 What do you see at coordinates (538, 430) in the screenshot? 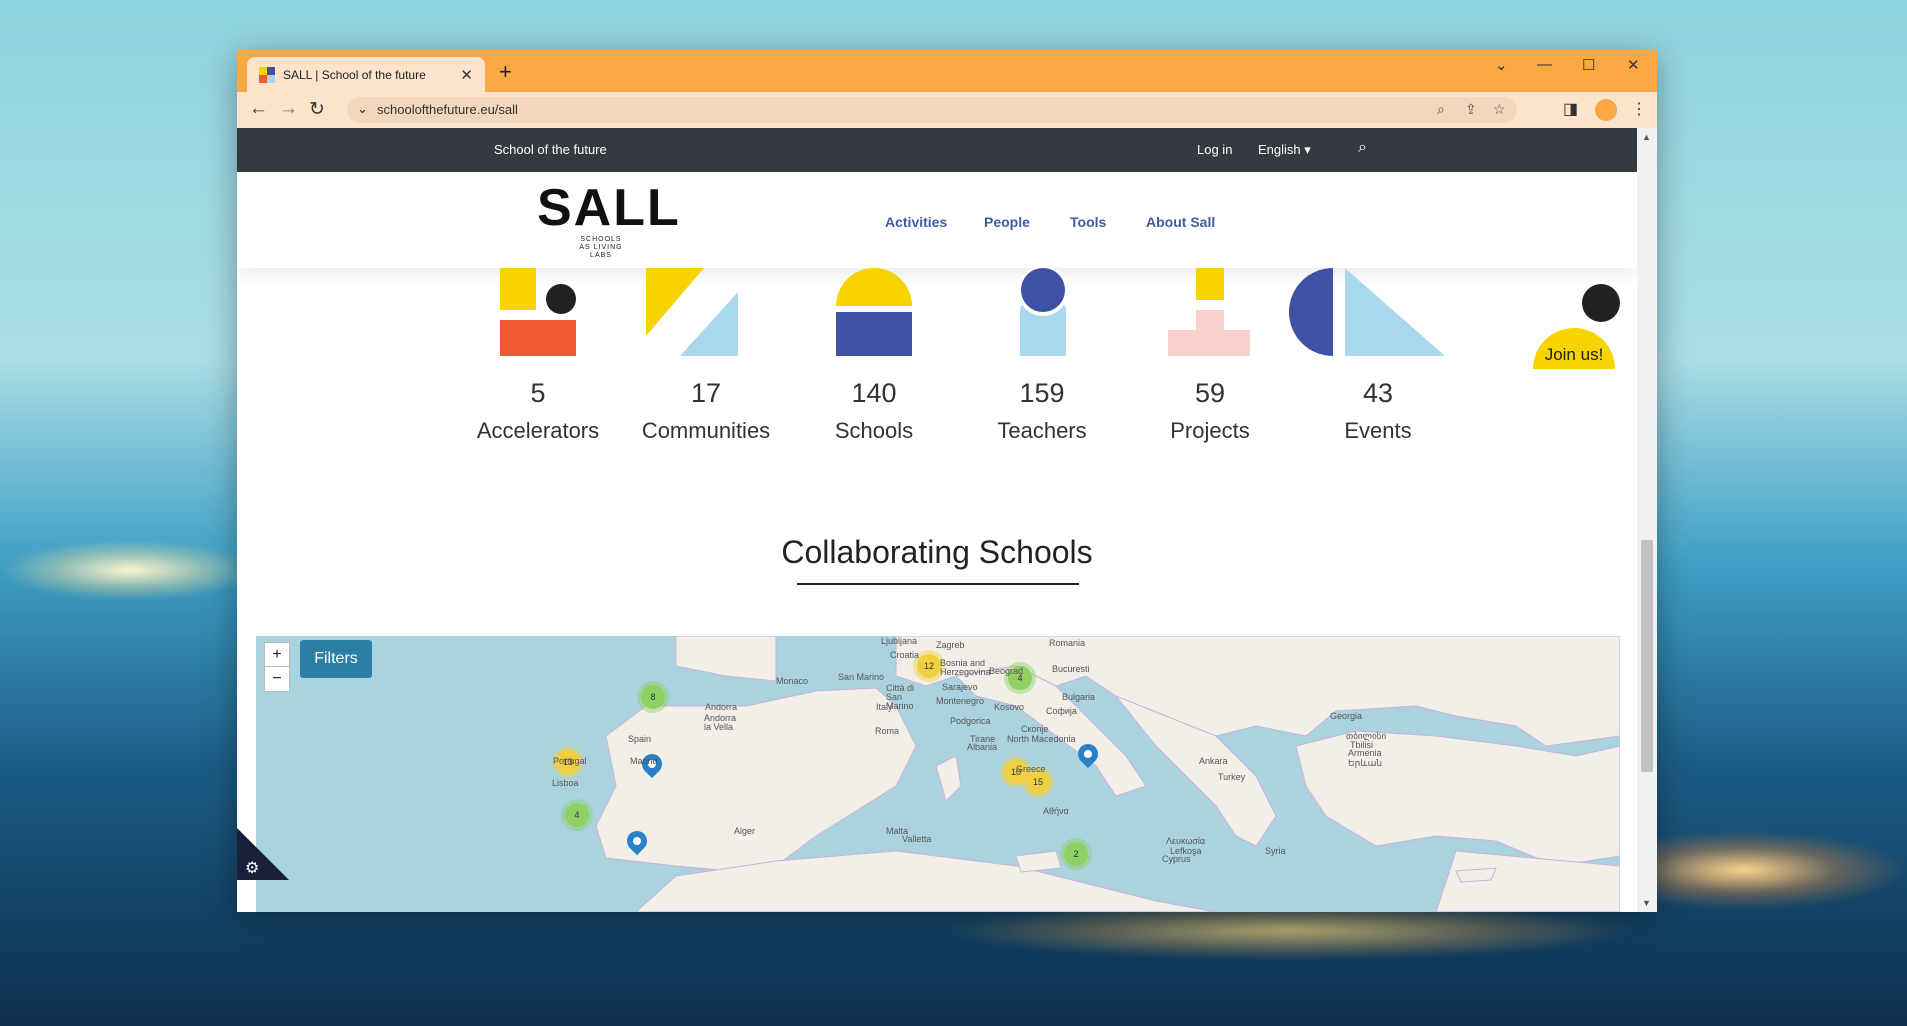
I see `accelerators-label: Accelerators` at bounding box center [538, 430].